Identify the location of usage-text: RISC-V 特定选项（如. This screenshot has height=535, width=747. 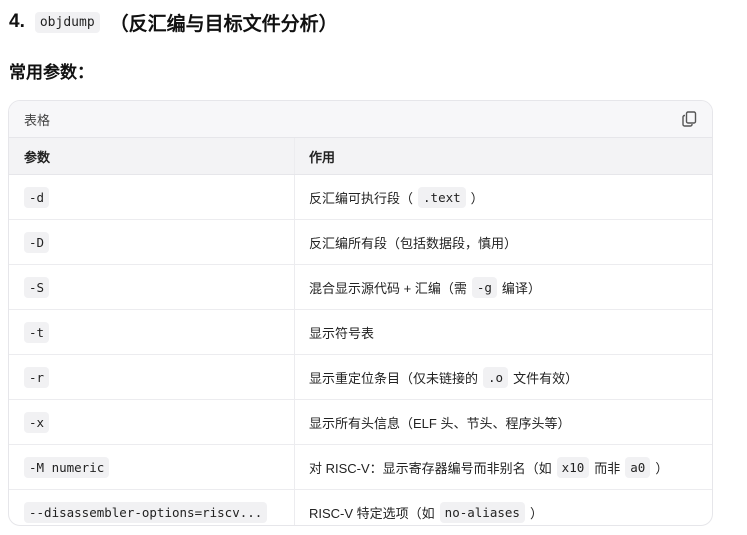
(372, 513).